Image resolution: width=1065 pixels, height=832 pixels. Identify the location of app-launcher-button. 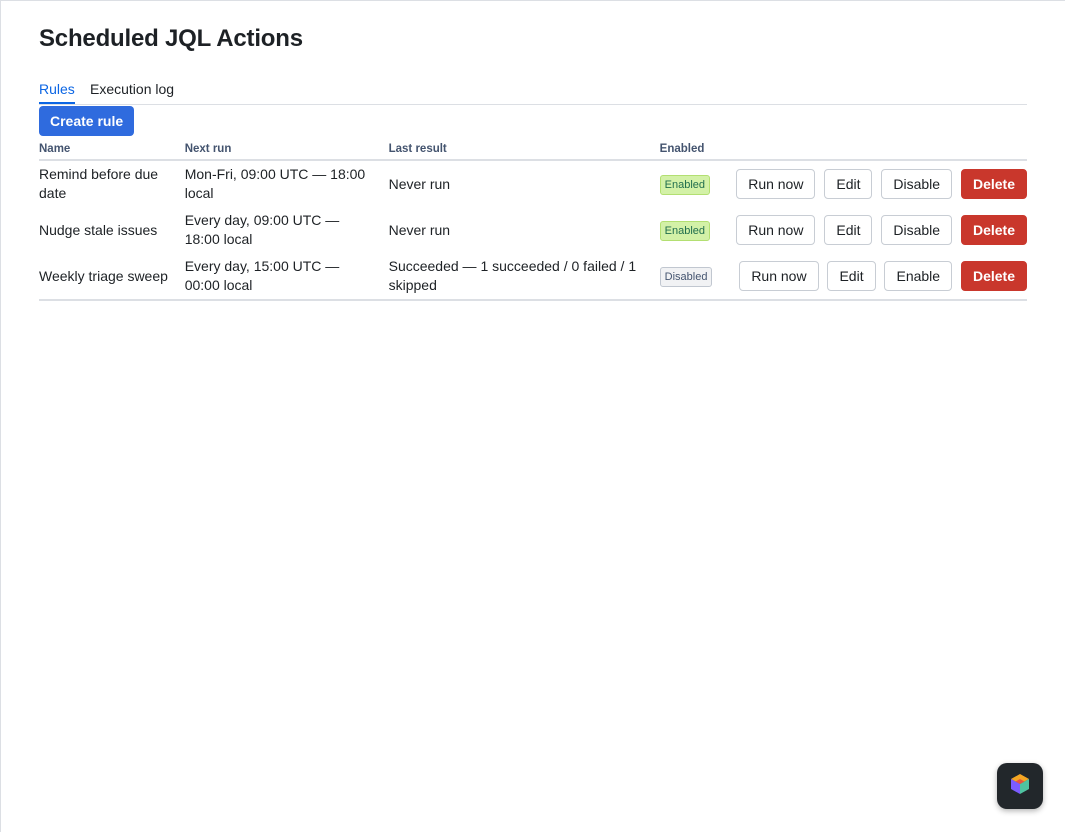
(1020, 786).